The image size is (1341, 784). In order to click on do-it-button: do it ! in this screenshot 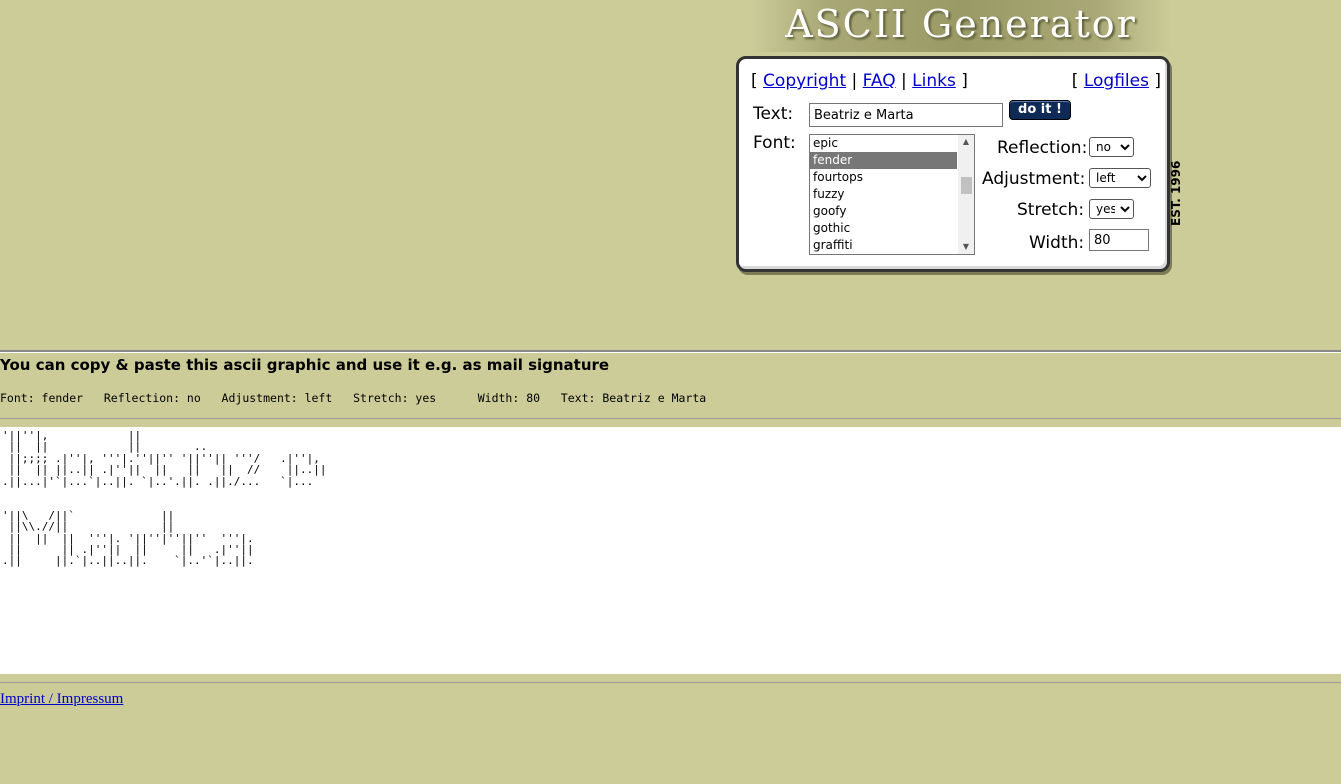, I will do `click(1040, 110)`.